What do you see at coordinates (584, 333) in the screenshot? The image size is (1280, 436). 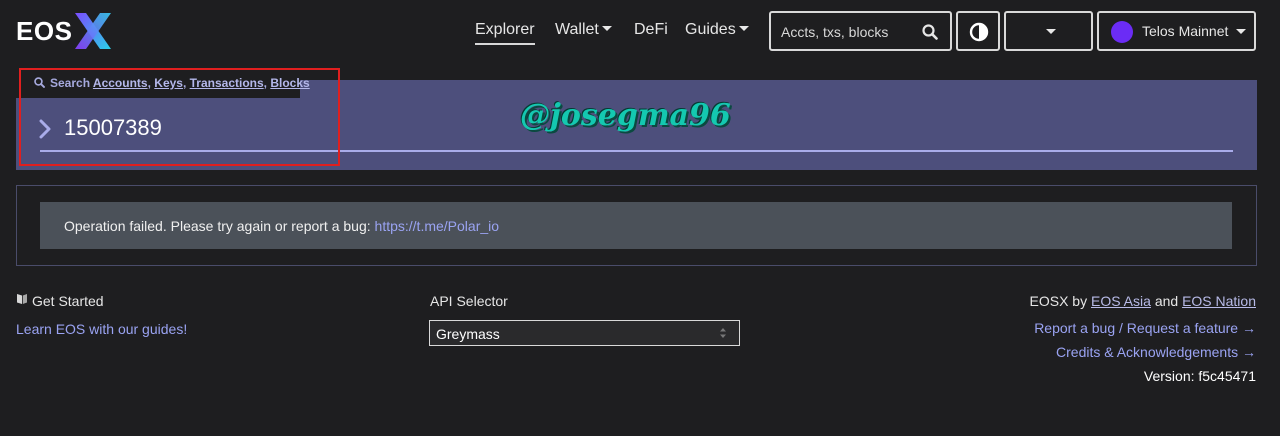 I see `api-selector-dropdown: Greymass` at bounding box center [584, 333].